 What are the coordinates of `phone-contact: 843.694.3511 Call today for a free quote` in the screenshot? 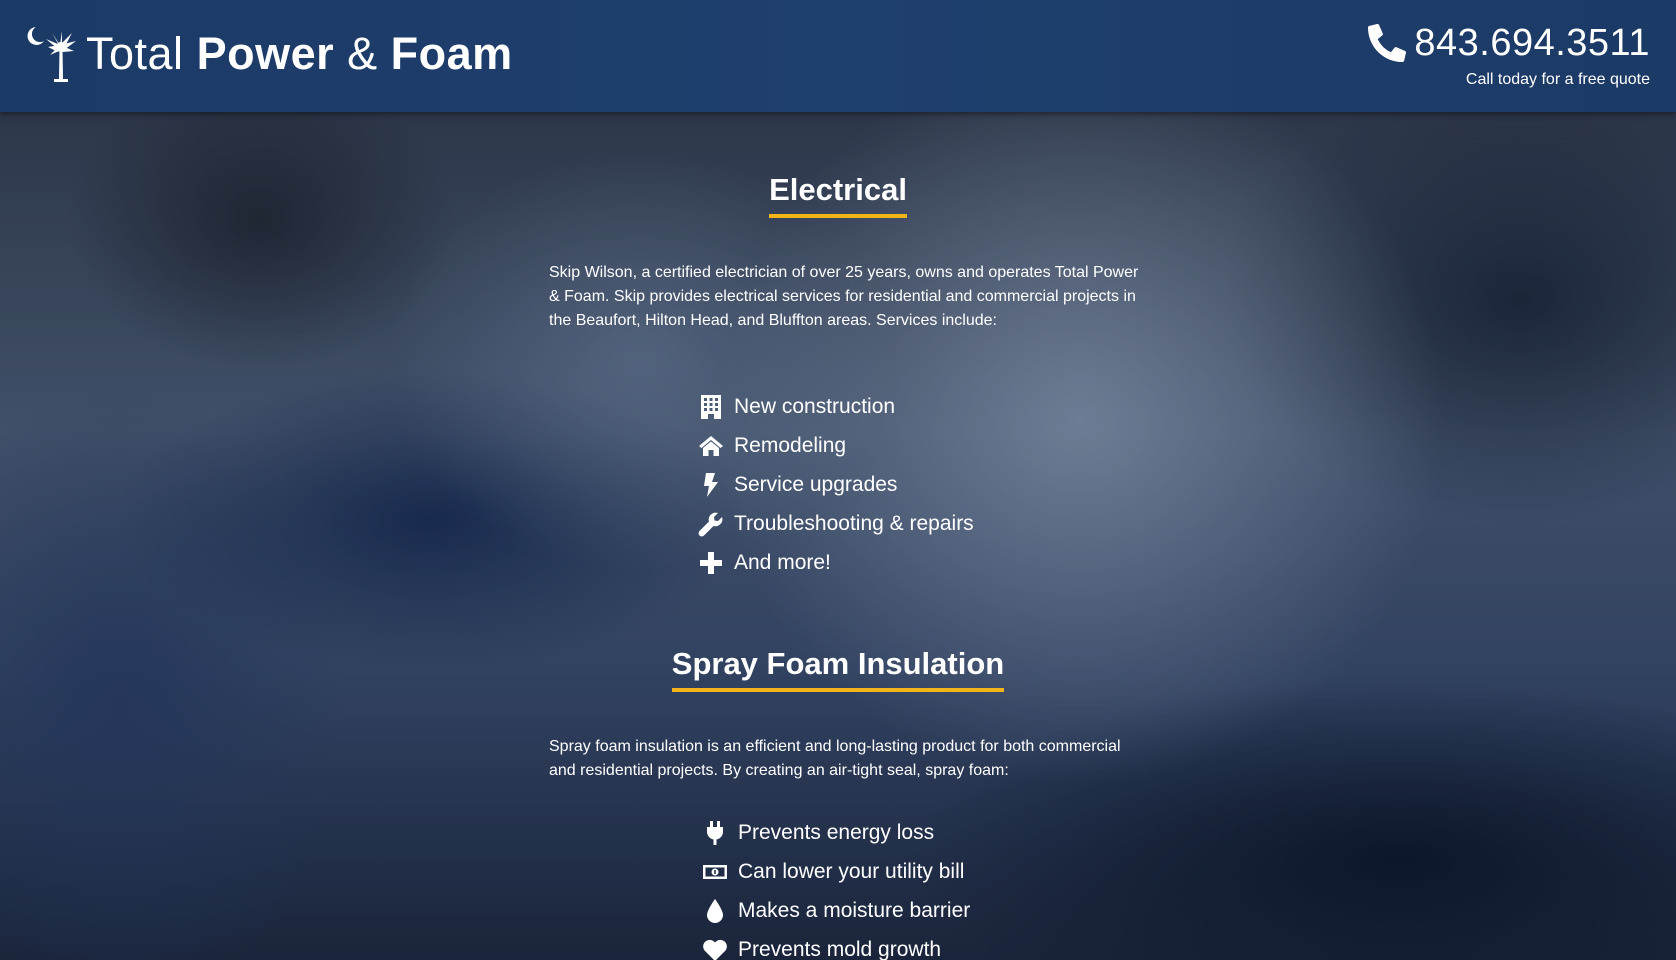 It's located at (1509, 55).